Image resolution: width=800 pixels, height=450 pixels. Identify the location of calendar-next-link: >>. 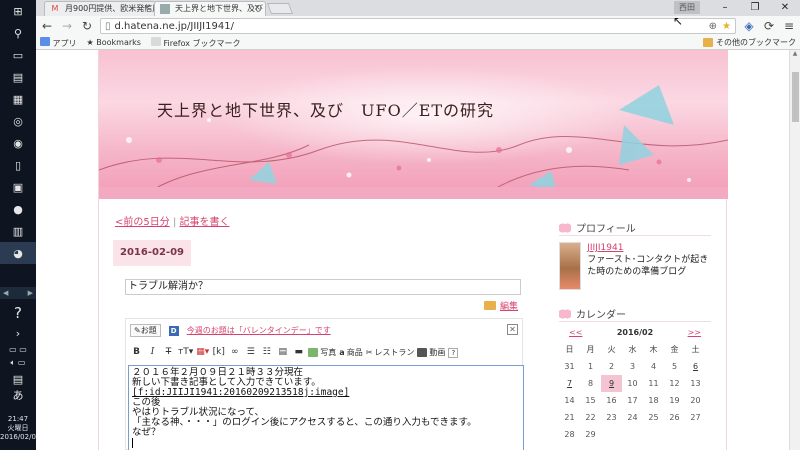
(694, 332).